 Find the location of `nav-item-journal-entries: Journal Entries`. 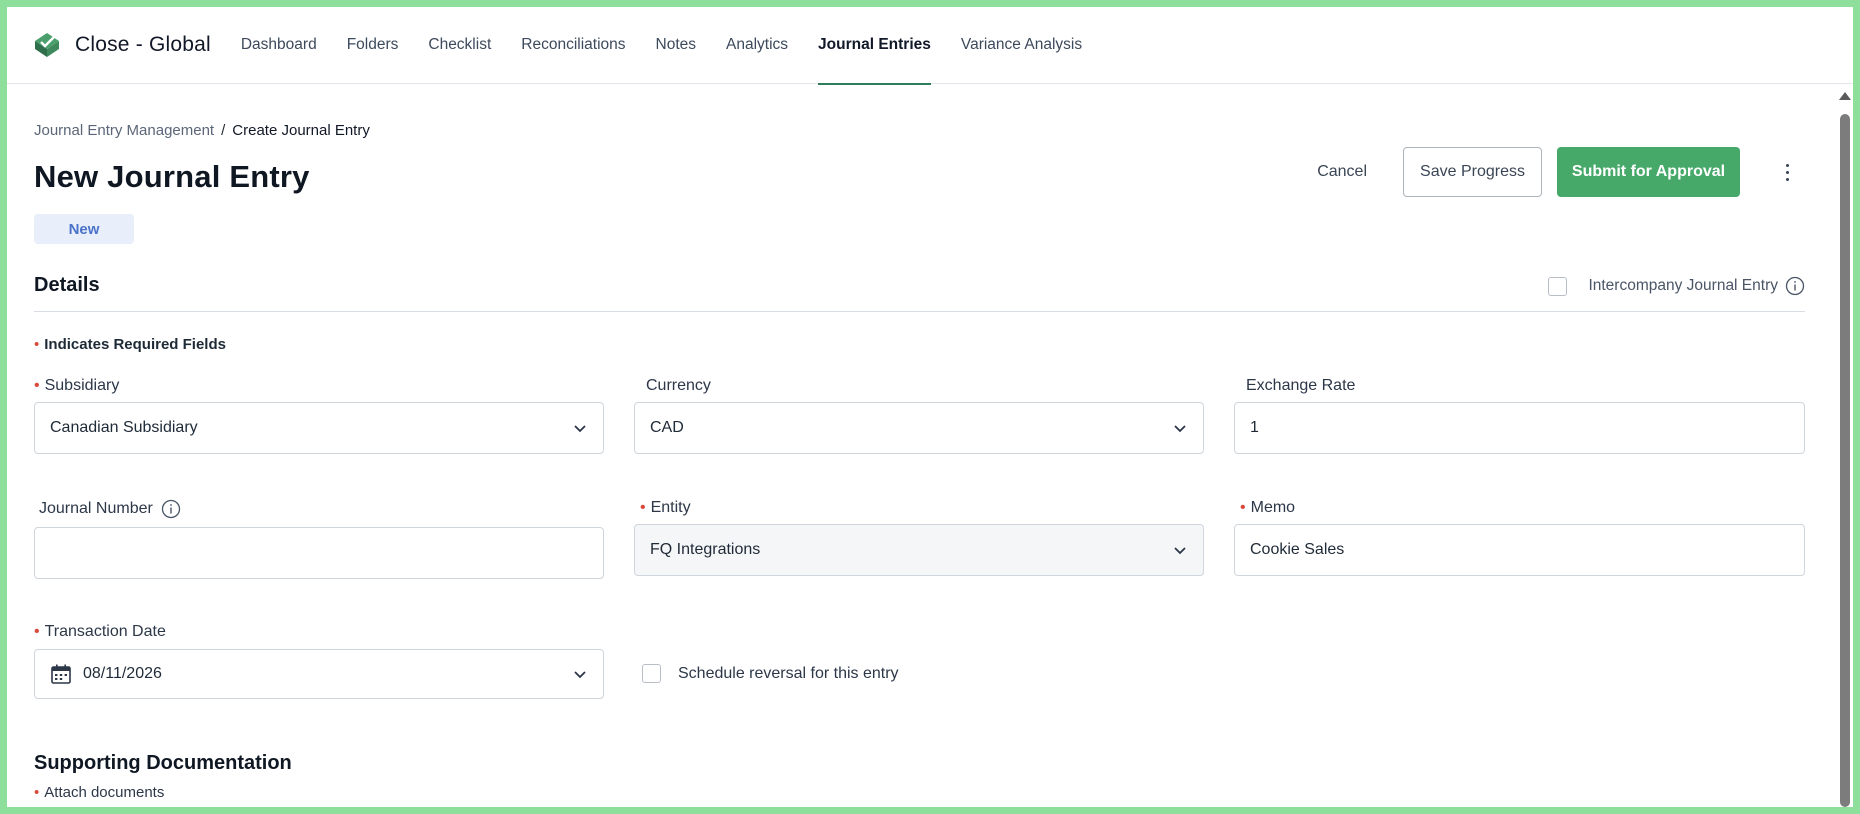

nav-item-journal-entries: Journal Entries is located at coordinates (874, 46).